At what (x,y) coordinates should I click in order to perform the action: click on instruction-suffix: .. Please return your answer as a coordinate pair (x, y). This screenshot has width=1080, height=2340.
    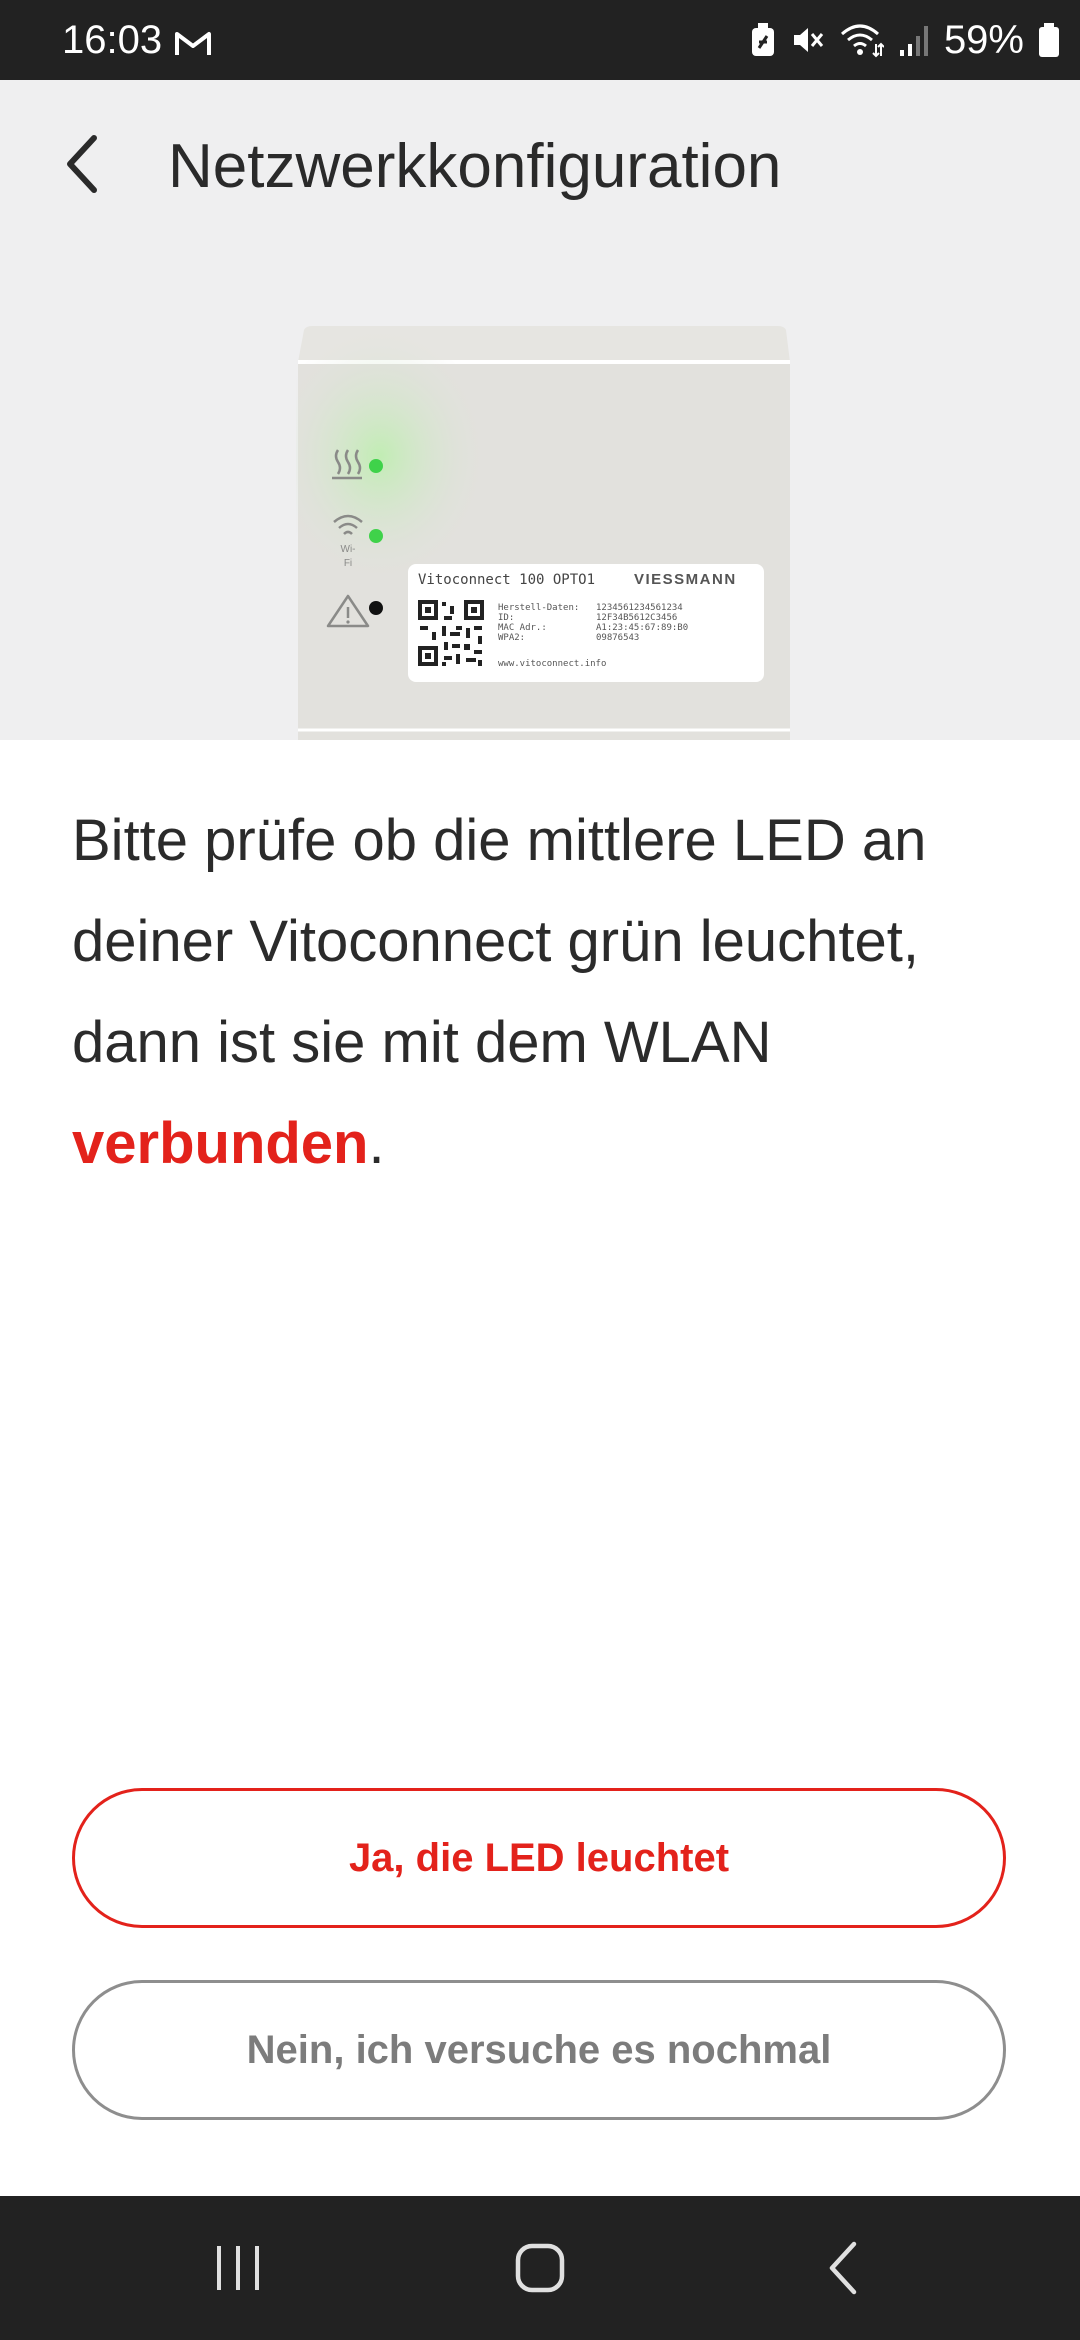
    Looking at the image, I should click on (376, 1143).